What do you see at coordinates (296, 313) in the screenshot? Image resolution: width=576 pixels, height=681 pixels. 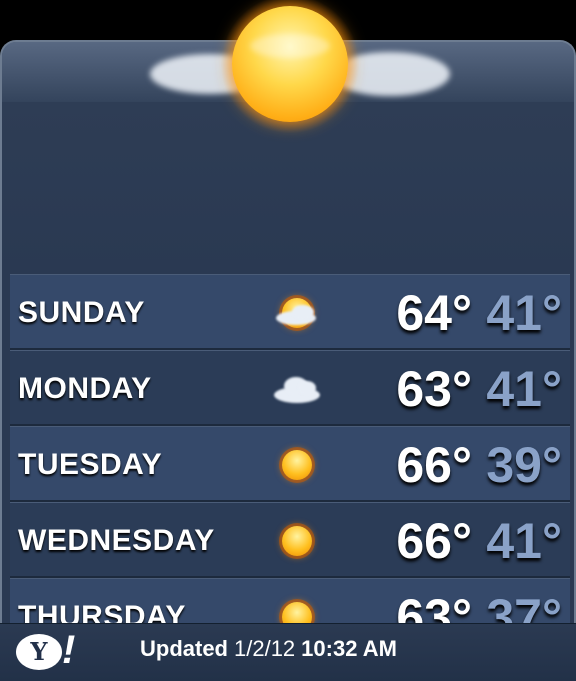 I see `sun-cloud-icon` at bounding box center [296, 313].